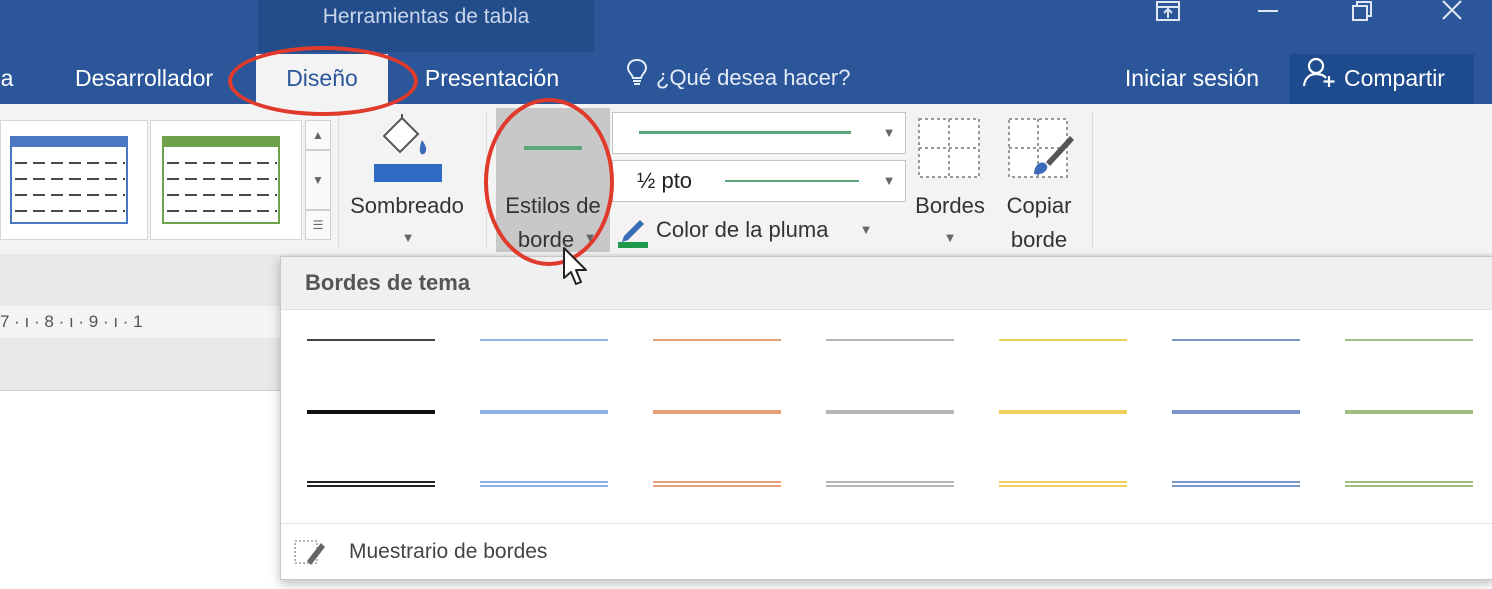  I want to click on document-page, so click(141, 489).